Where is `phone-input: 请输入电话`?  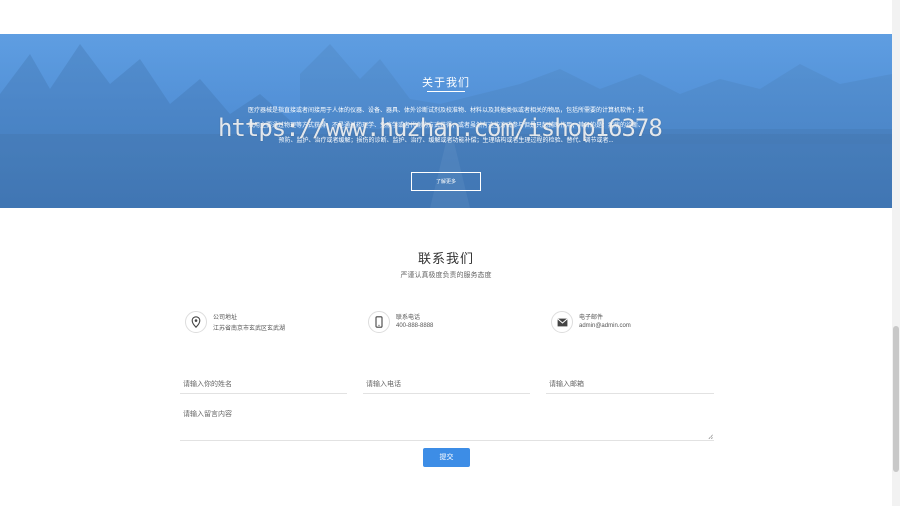 phone-input: 请输入电话 is located at coordinates (446, 385).